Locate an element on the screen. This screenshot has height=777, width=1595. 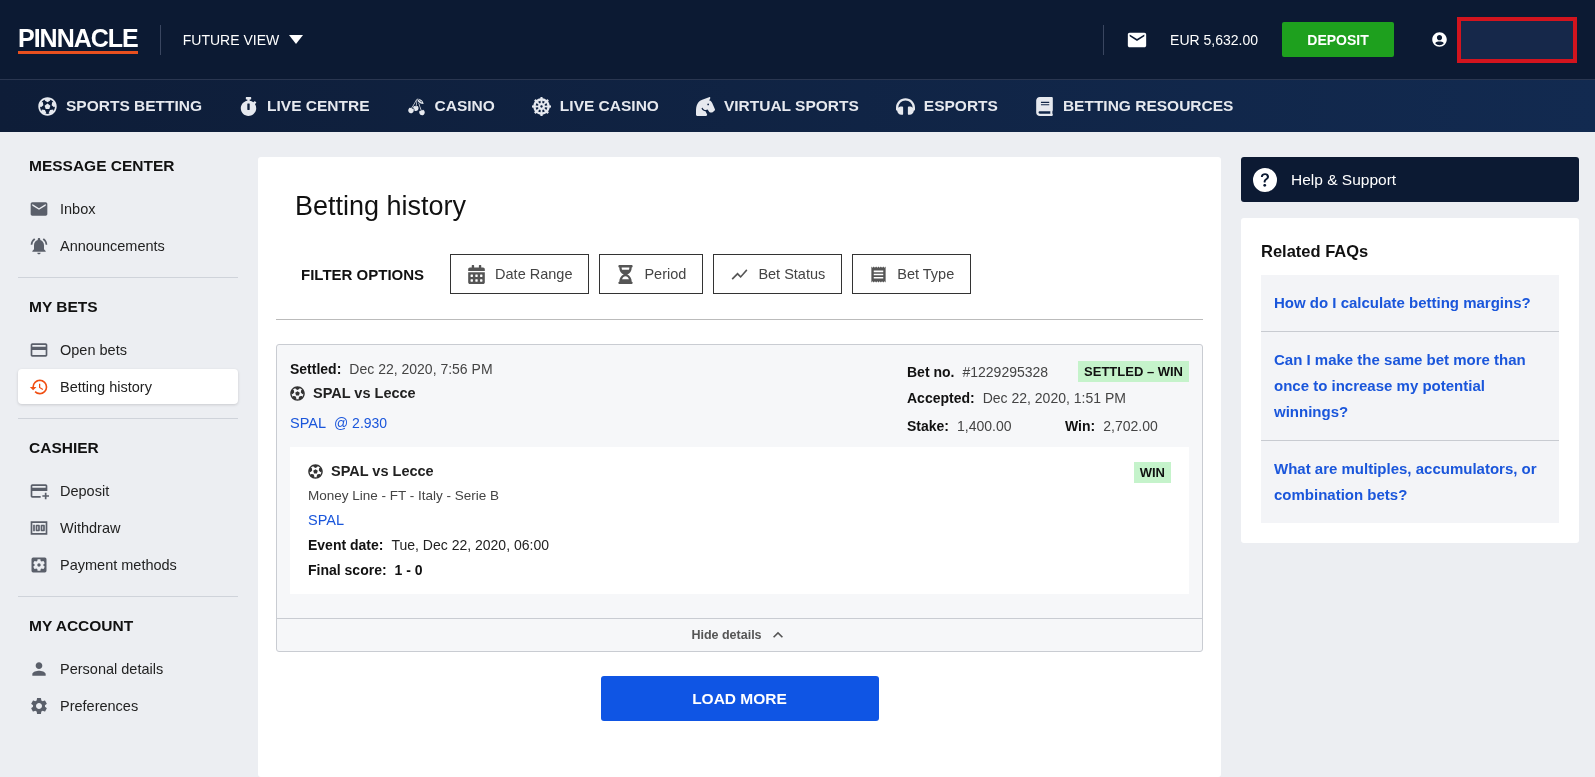
faq-heading: Related FAQs is located at coordinates (1315, 251).